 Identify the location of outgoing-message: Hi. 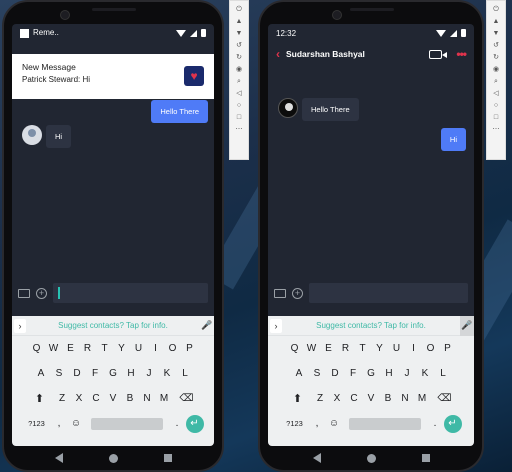
(453, 139).